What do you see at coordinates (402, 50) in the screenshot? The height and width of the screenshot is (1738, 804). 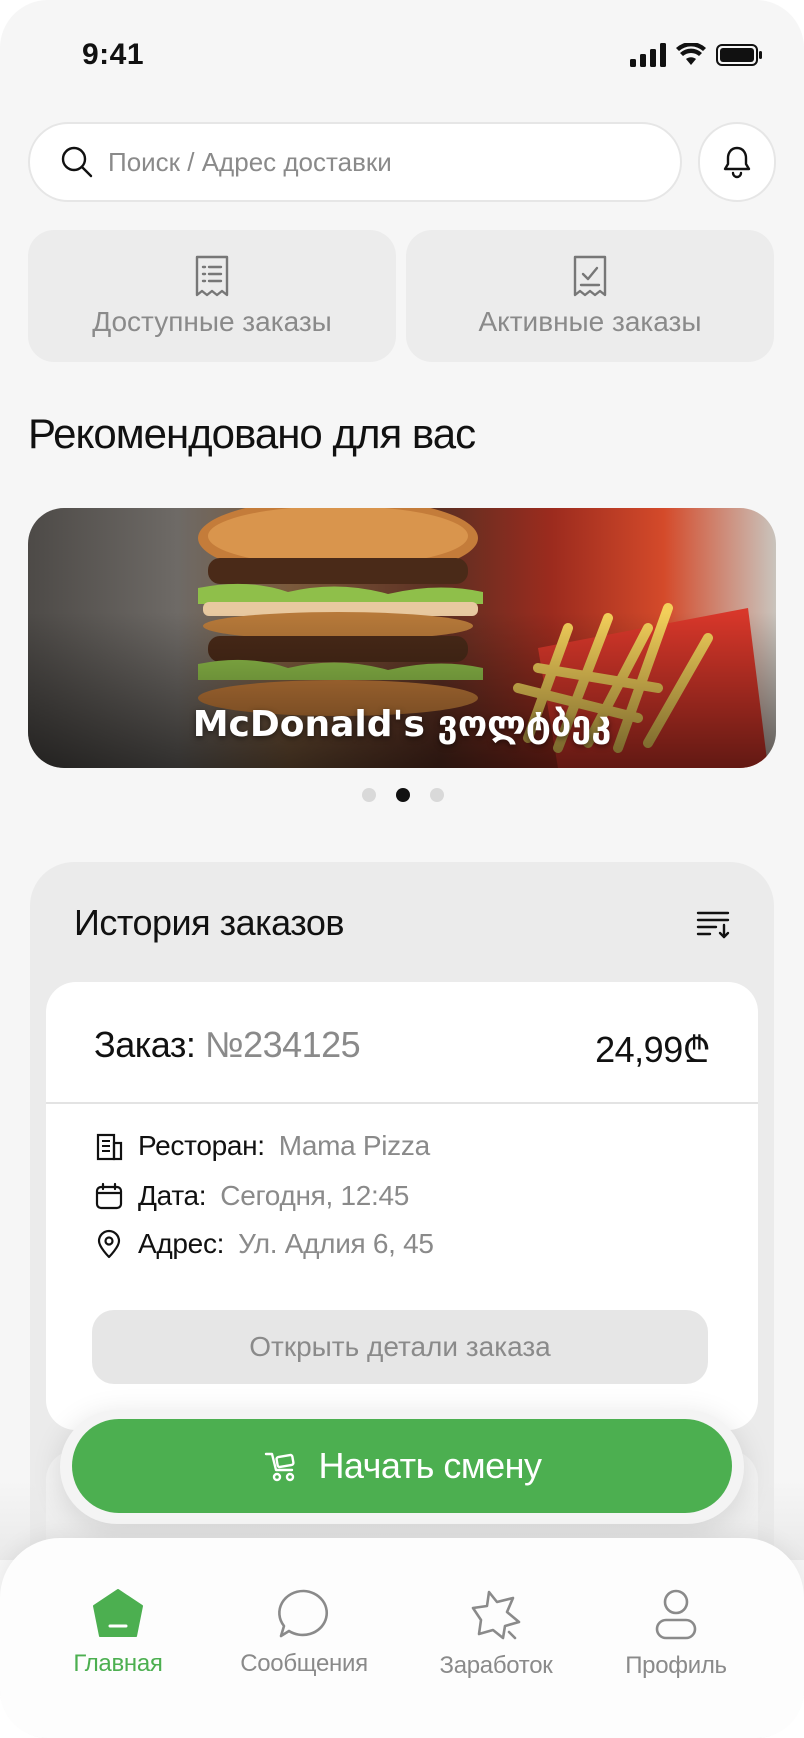 I see `status-bar: 9:41` at bounding box center [402, 50].